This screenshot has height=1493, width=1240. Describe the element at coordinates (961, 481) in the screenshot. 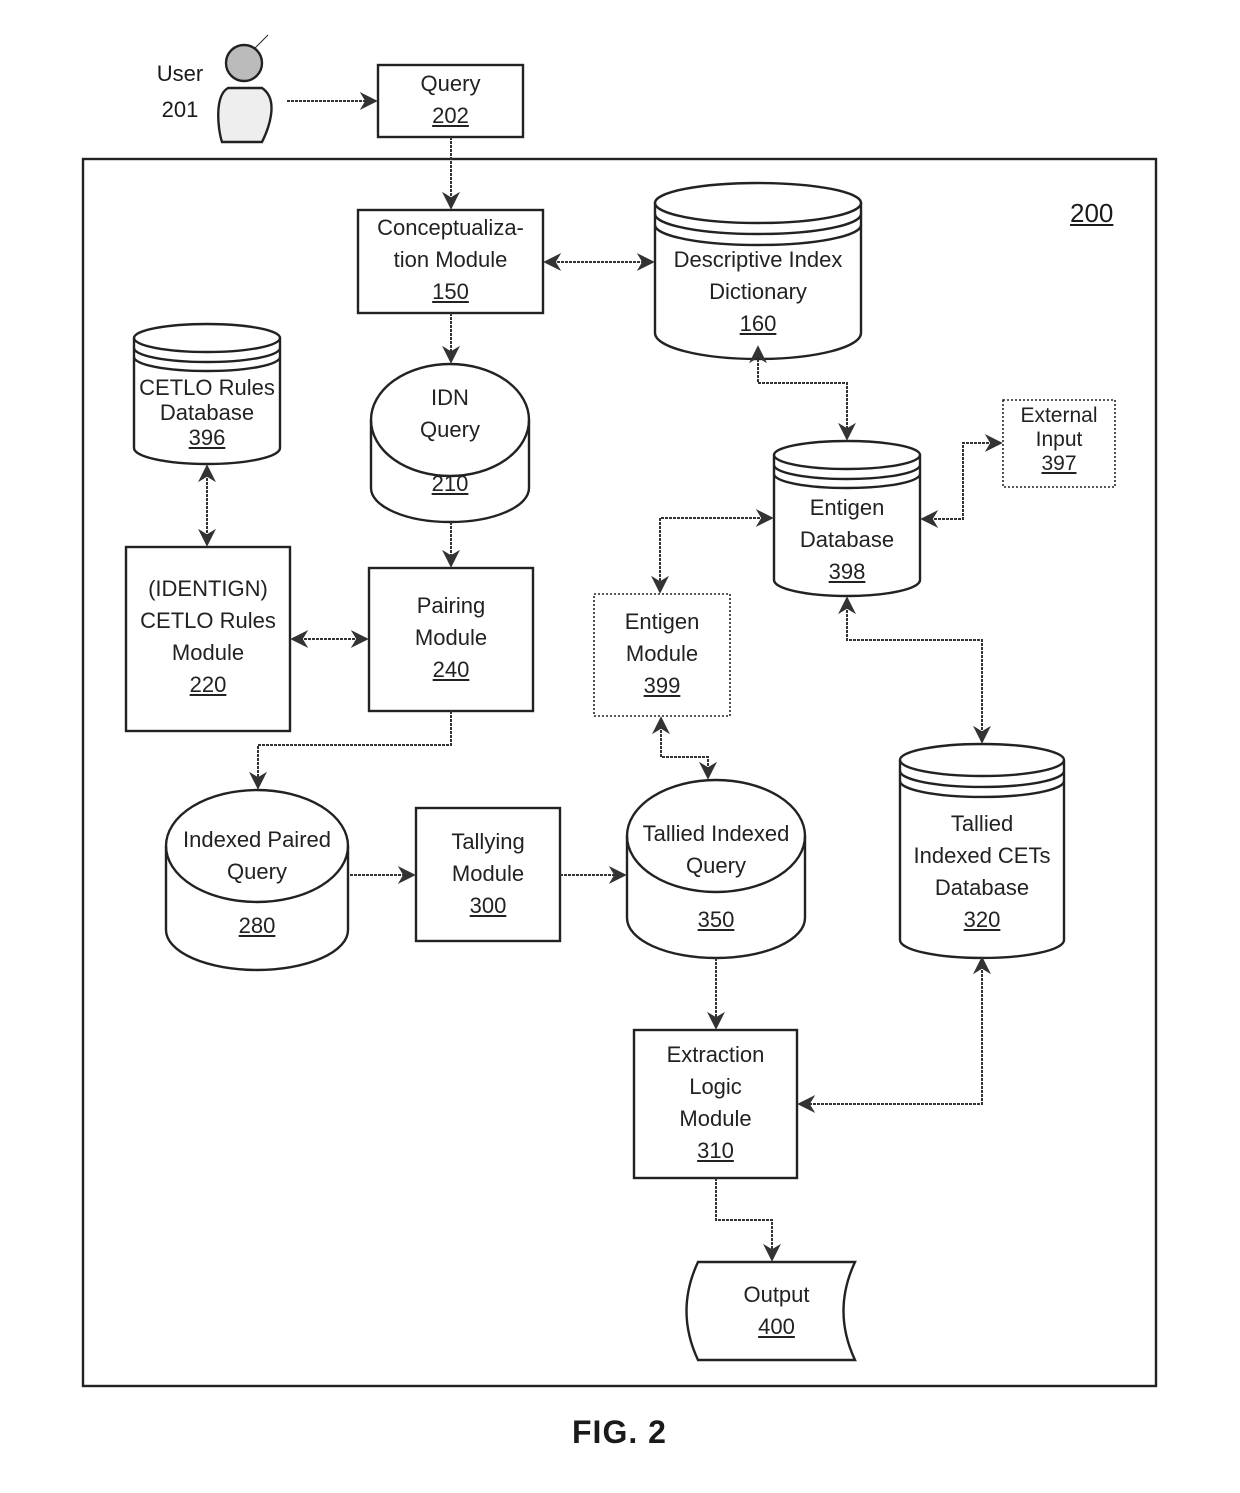

I see `edge-external-entigendb` at that location.